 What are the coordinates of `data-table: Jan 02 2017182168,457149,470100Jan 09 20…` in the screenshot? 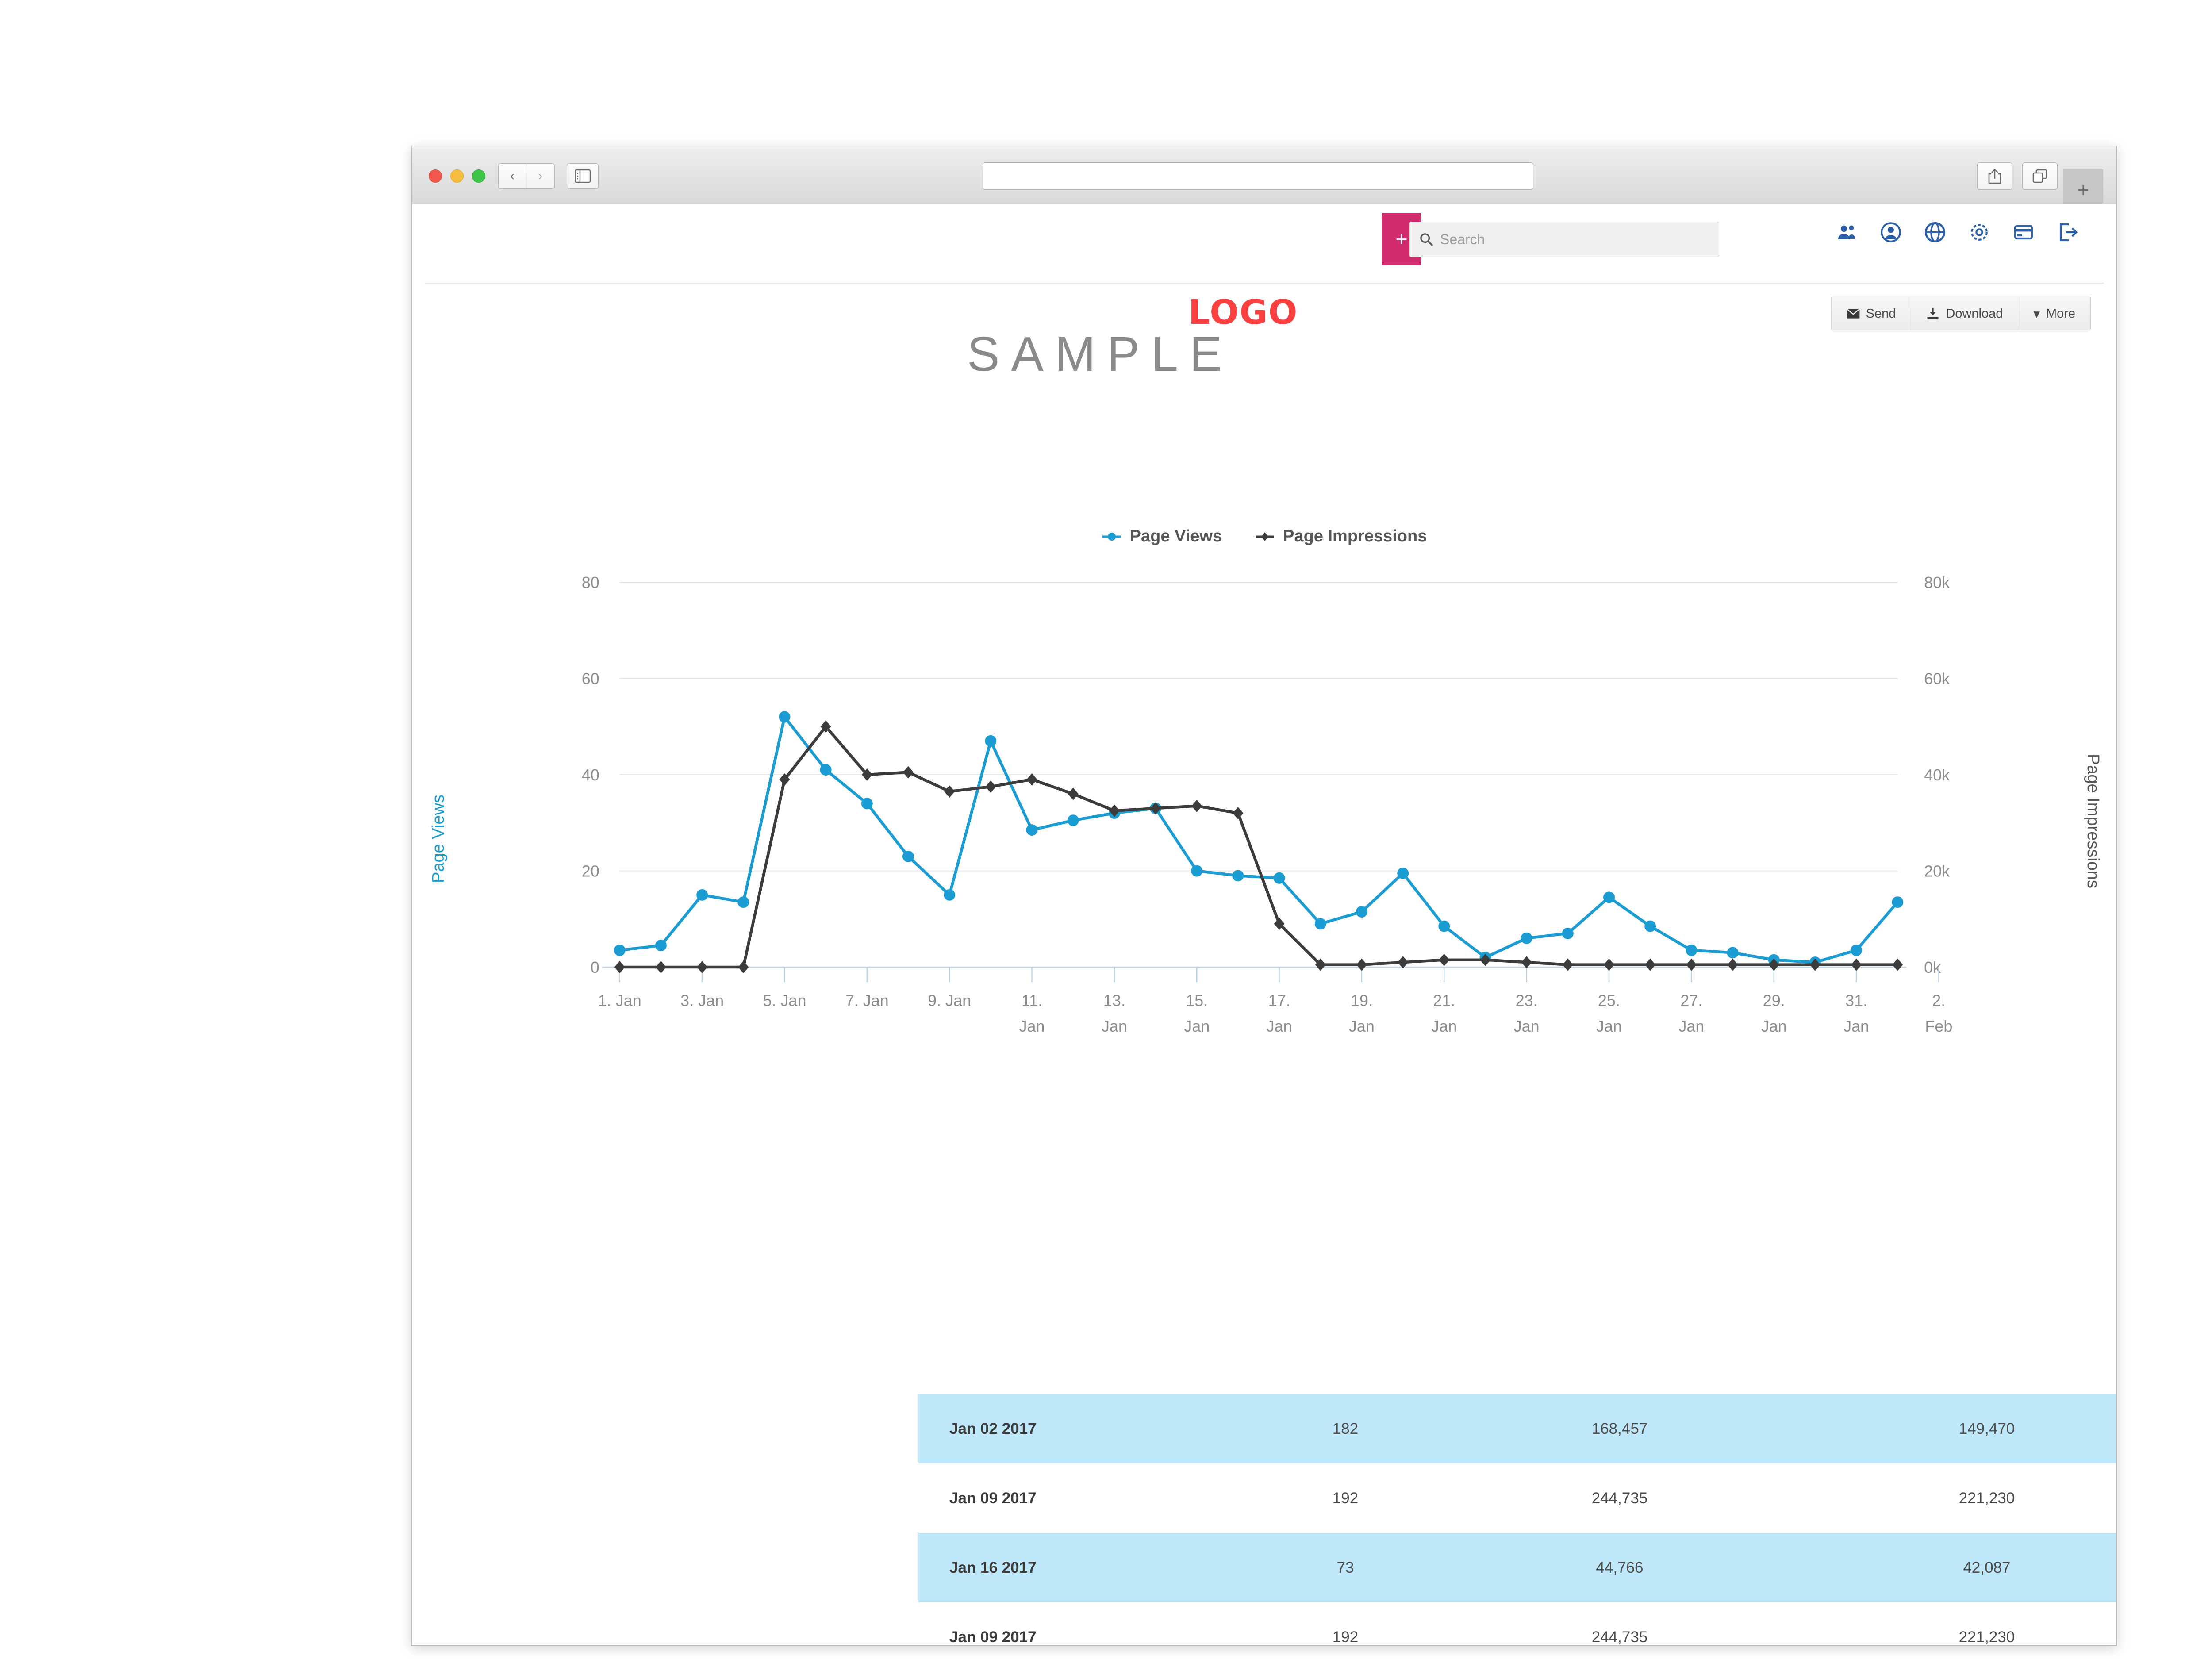 It's located at (1517, 1520).